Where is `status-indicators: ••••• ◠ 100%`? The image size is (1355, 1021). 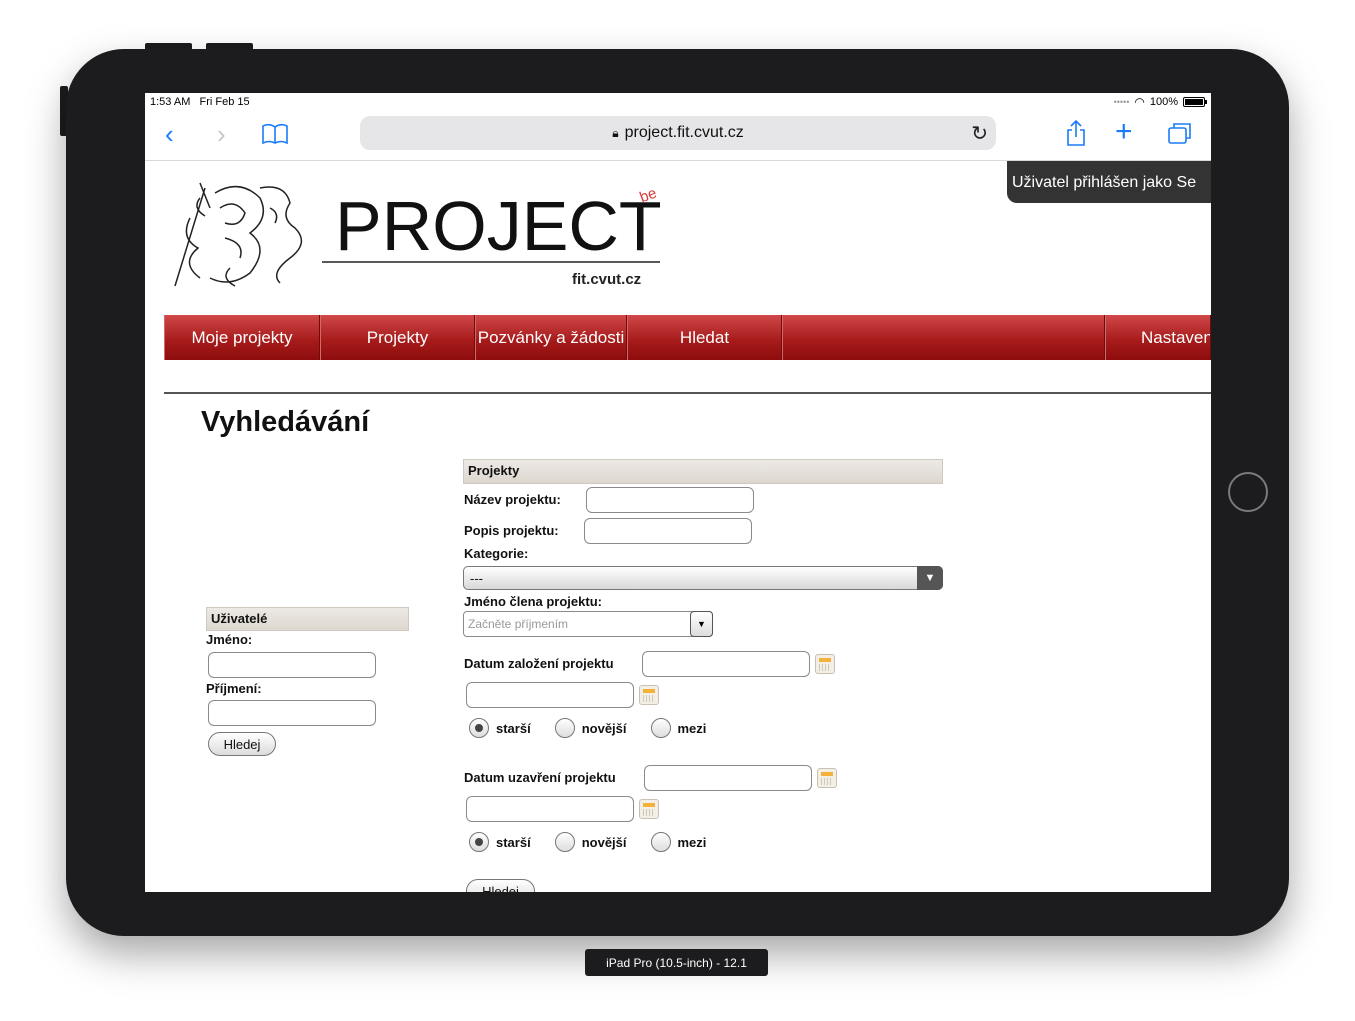
status-indicators: ••••• ◠ 100% is located at coordinates (1160, 102).